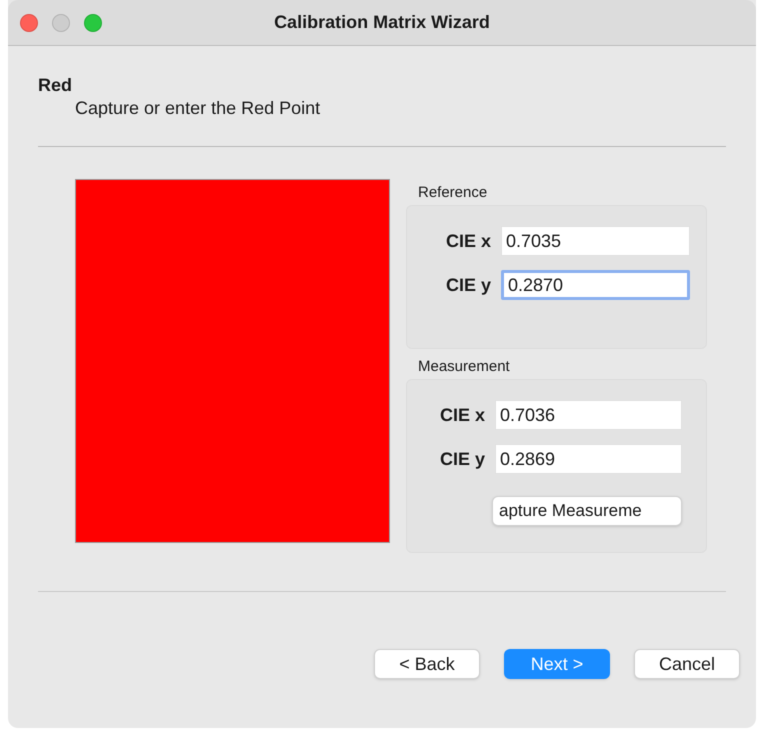 This screenshot has width=764, height=730. What do you see at coordinates (453, 193) in the screenshot?
I see `group-title: Reference` at bounding box center [453, 193].